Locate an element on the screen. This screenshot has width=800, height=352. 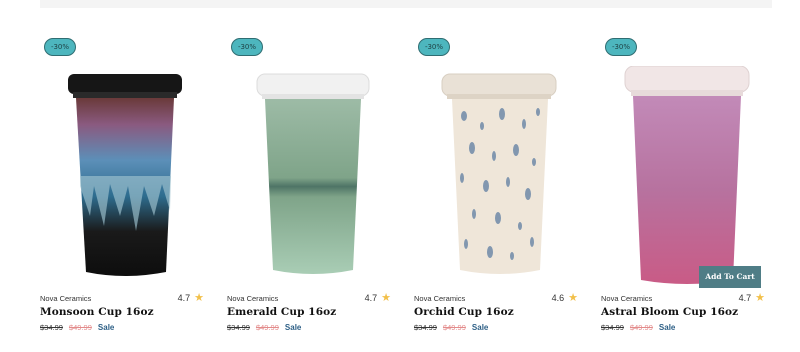
add-to-cart-button: Add To Cart is located at coordinates (730, 277).